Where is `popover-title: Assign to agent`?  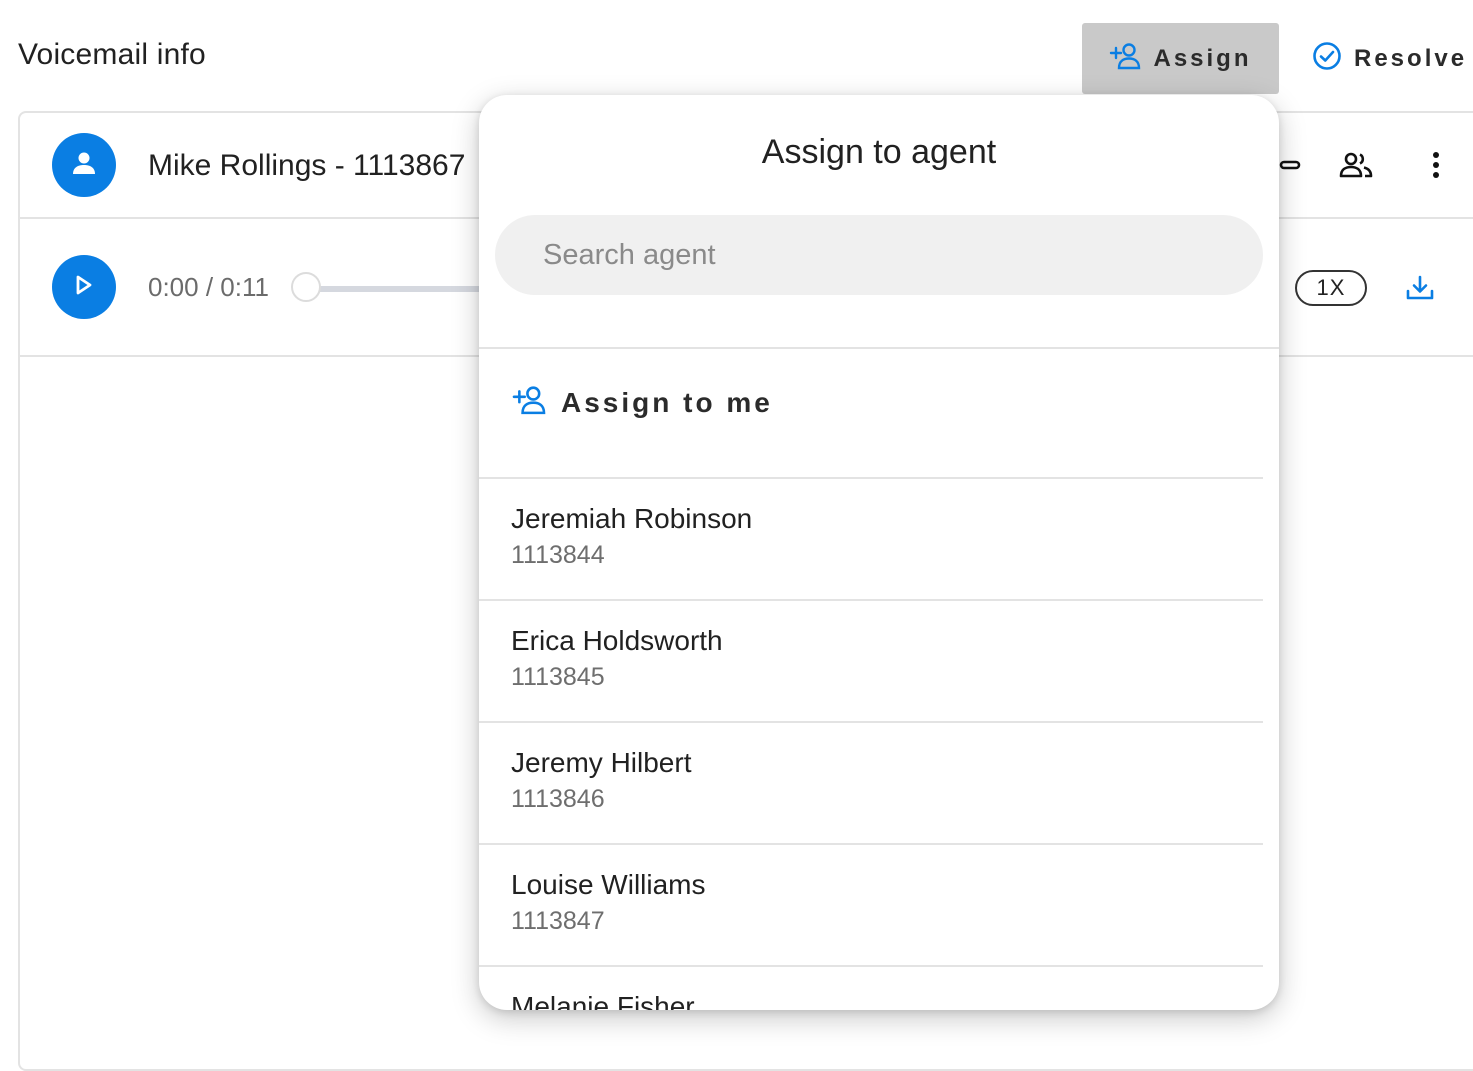 popover-title: Assign to agent is located at coordinates (879, 152).